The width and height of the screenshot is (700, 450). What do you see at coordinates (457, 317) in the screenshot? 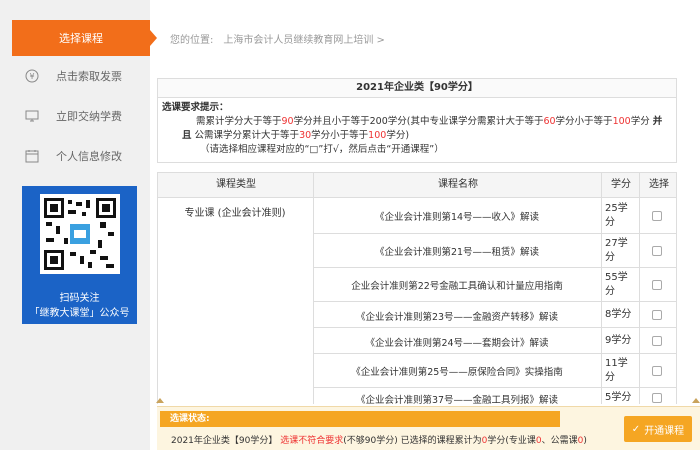
I see `course-name: 《企业会计准则第23号——金融资产转移》解读` at bounding box center [457, 317].